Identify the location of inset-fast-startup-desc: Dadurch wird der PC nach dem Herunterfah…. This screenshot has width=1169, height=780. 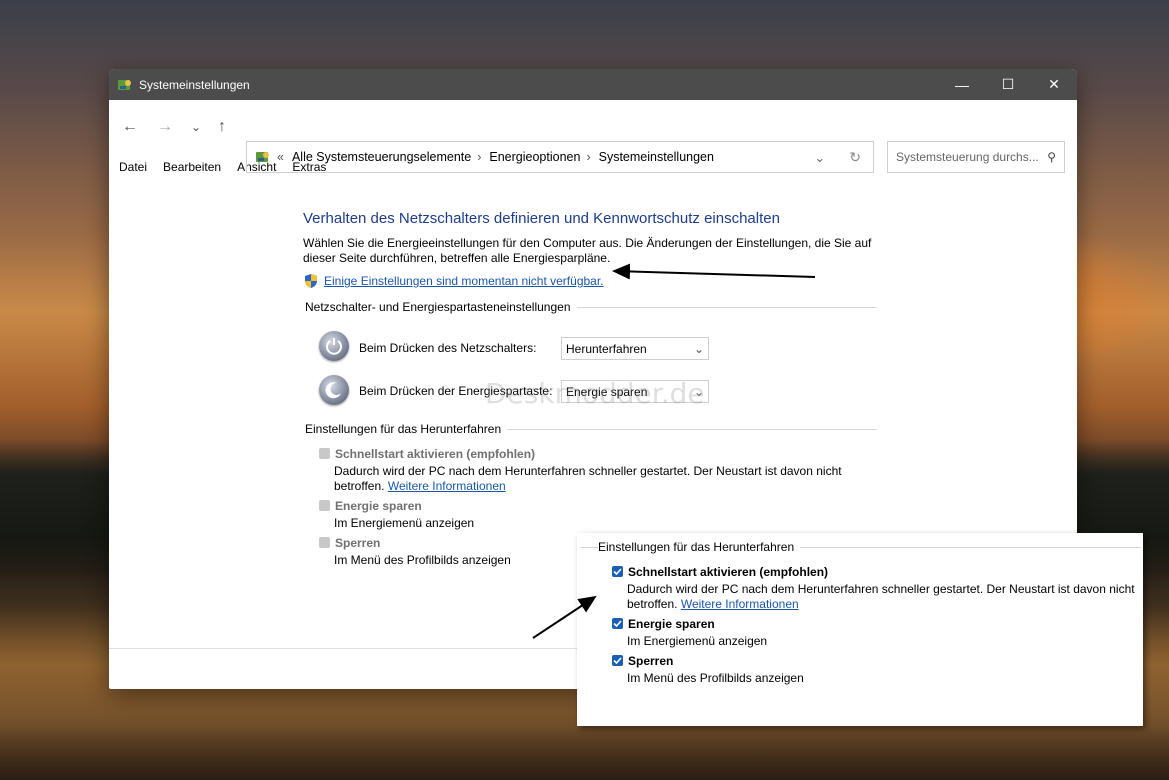
(881, 597).